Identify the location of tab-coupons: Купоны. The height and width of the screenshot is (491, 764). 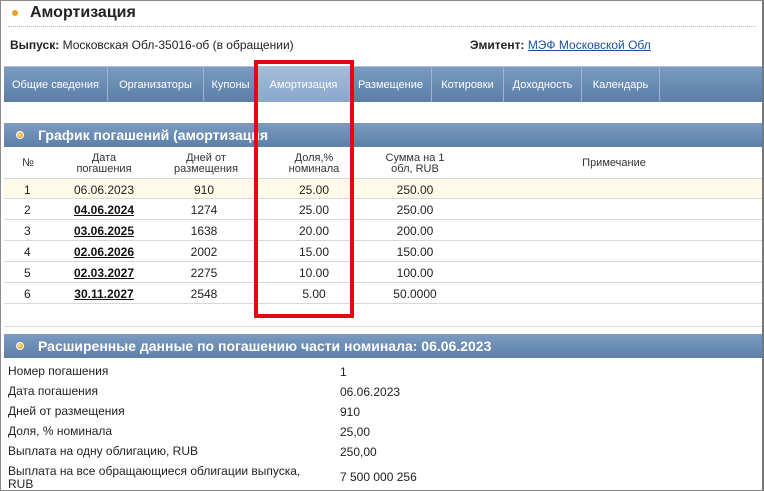
(231, 84).